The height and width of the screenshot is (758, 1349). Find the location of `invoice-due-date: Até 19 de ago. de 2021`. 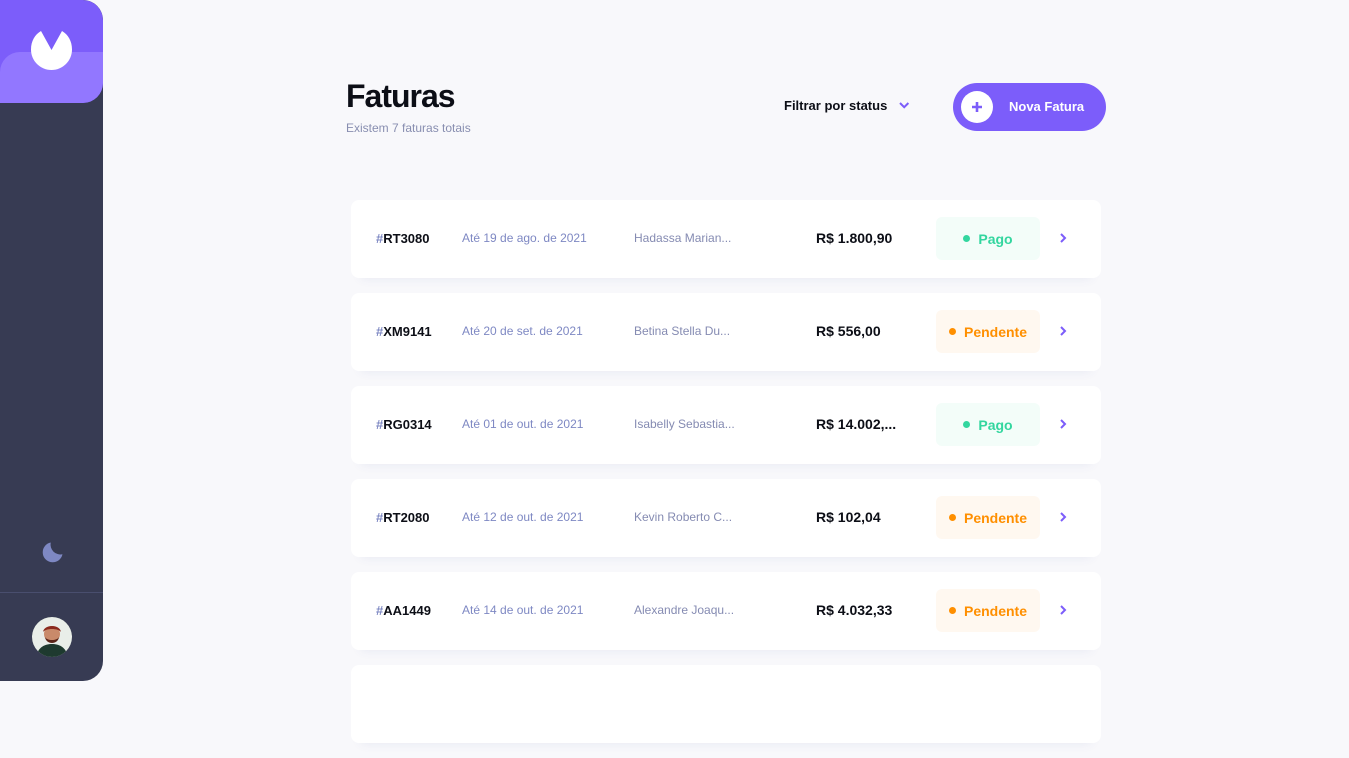

invoice-due-date: Até 19 de ago. de 2021 is located at coordinates (524, 238).